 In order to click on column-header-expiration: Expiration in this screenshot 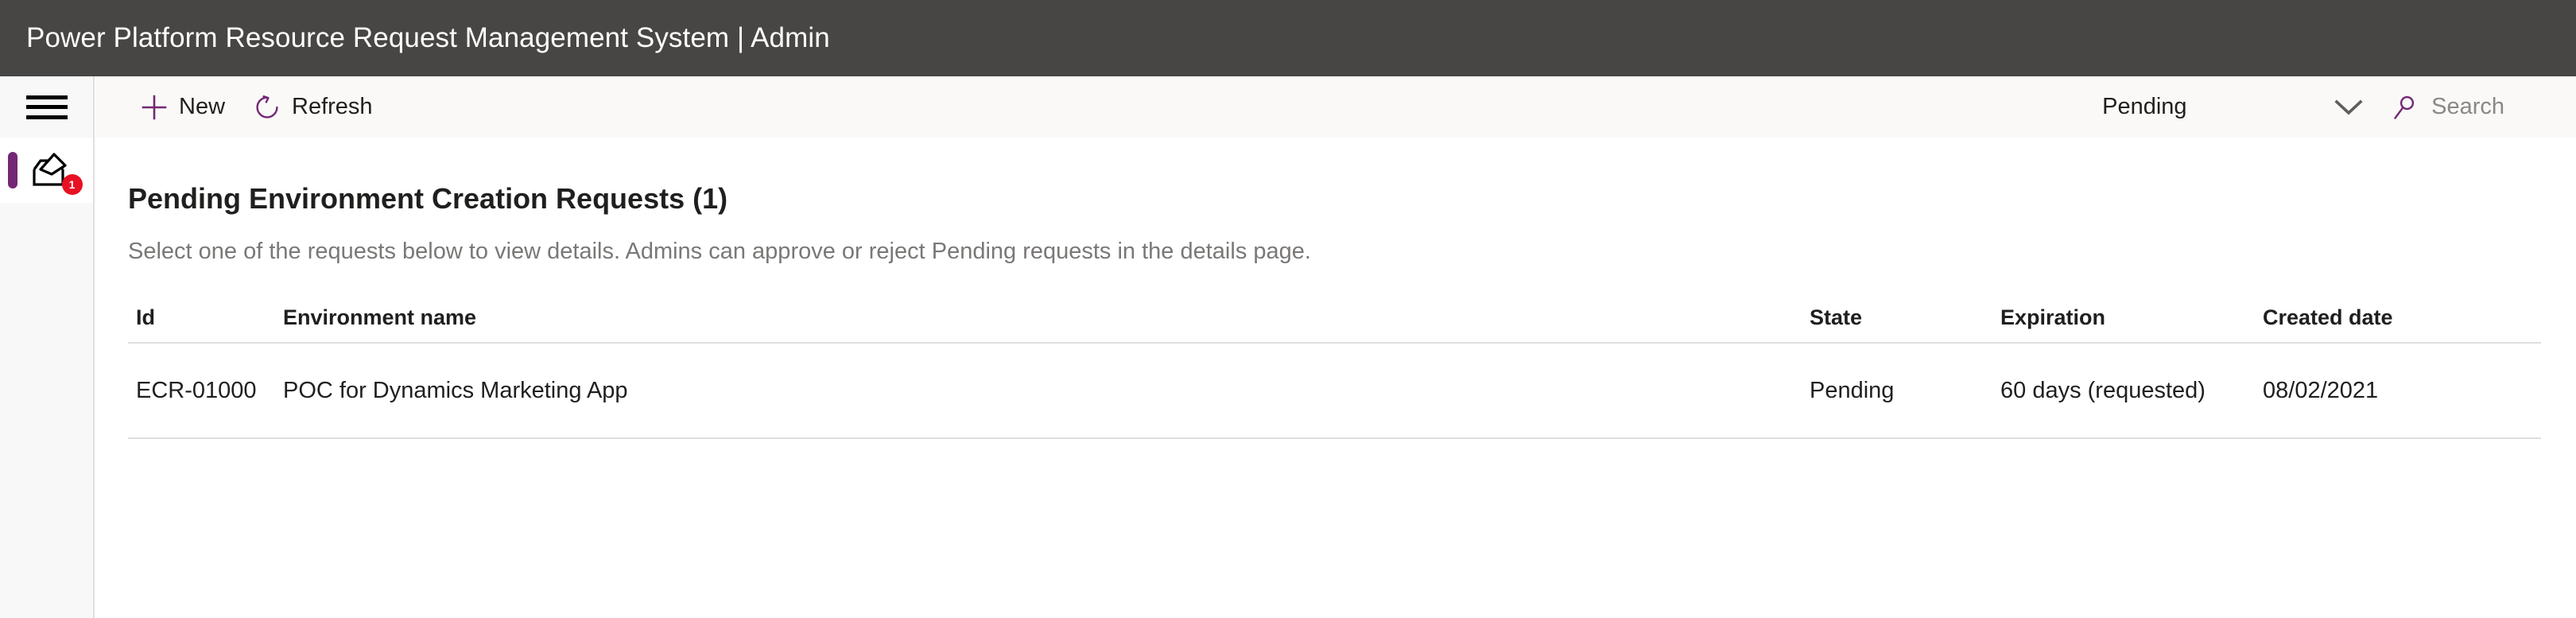, I will do `click(2053, 317)`.